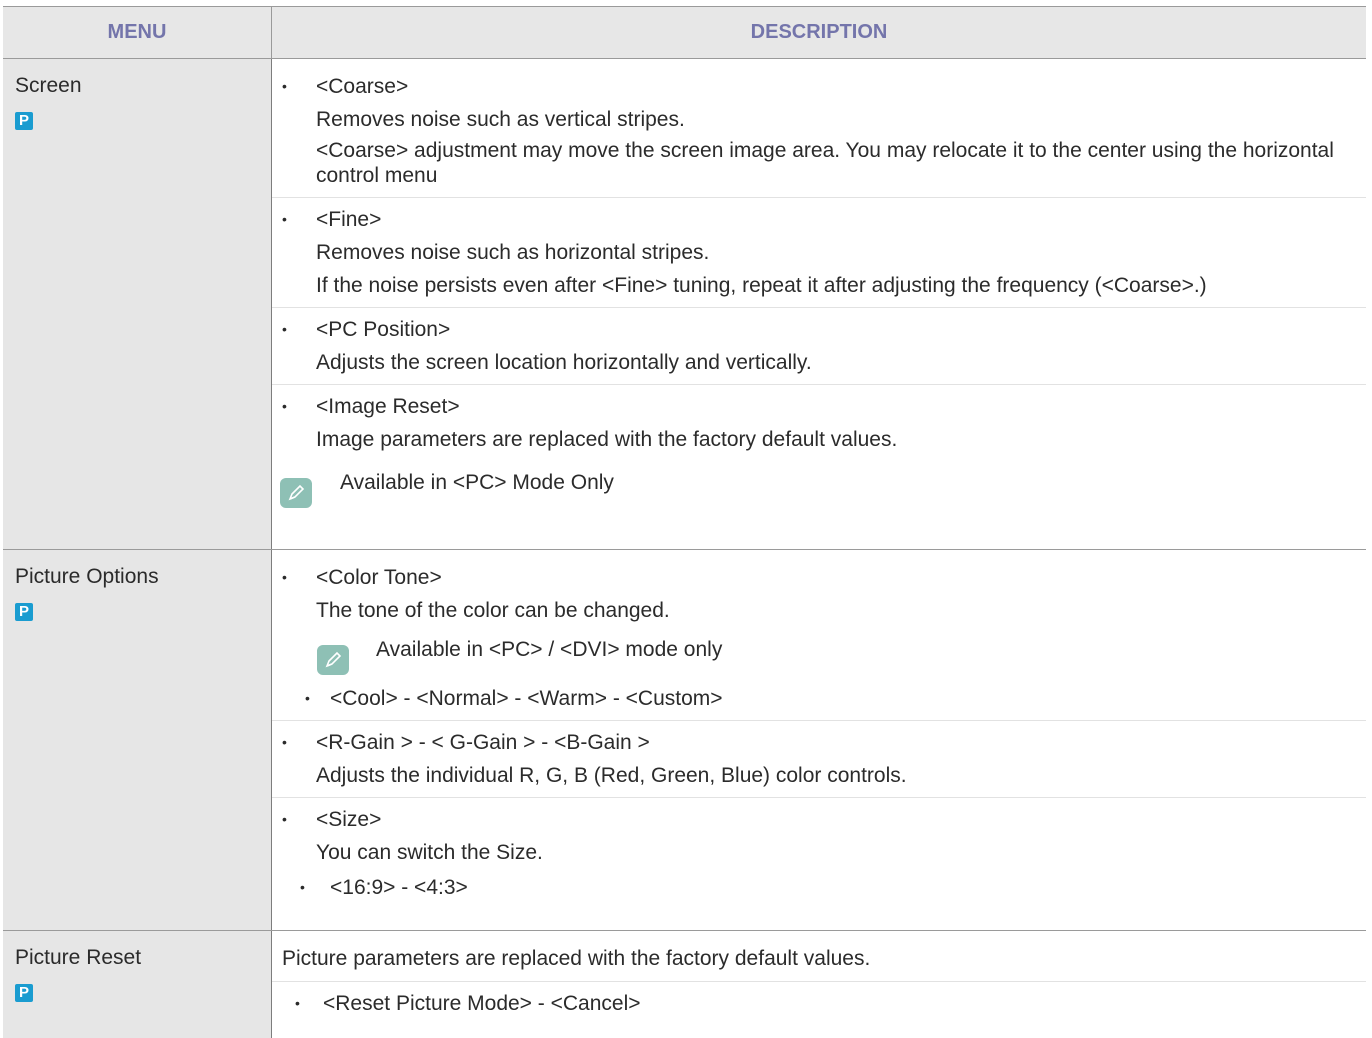 The height and width of the screenshot is (1038, 1372). What do you see at coordinates (383, 329) in the screenshot?
I see `item-heading: <PC Position>` at bounding box center [383, 329].